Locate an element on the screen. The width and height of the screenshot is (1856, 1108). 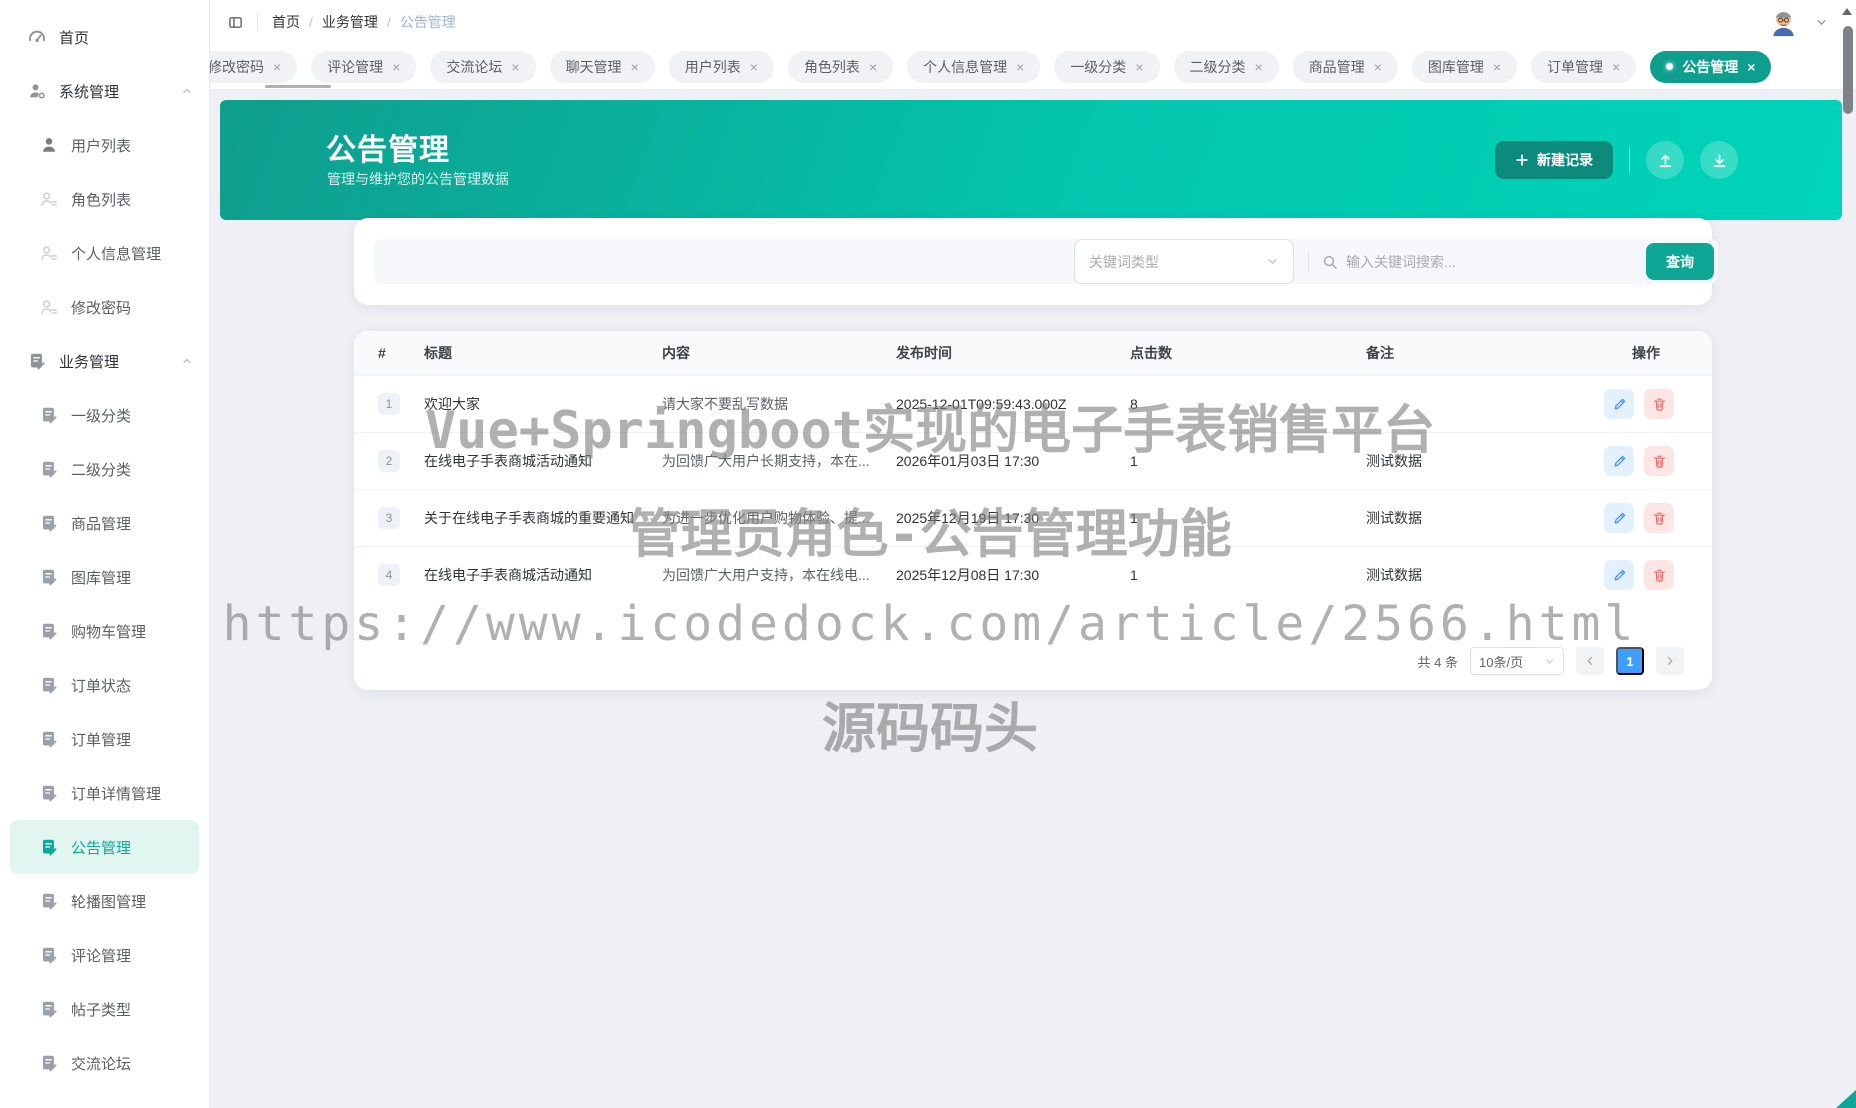
new-record-button: 新建记录 is located at coordinates (1554, 160).